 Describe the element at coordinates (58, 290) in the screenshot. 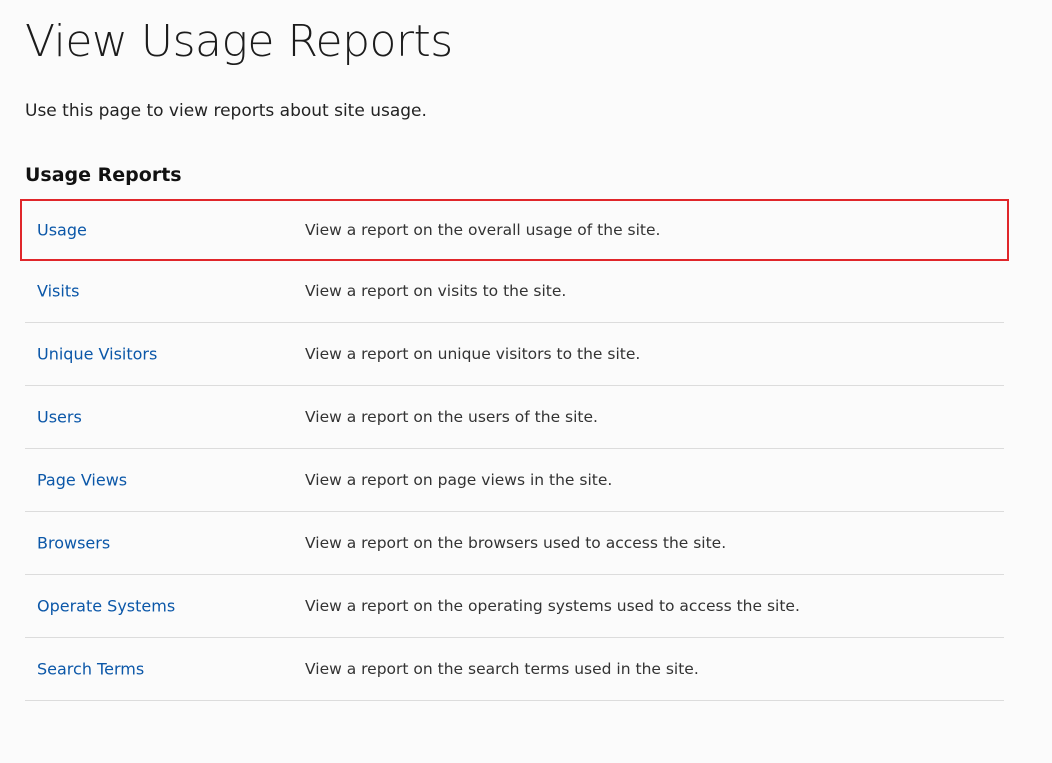

I see `visits-report-link: Visits` at that location.